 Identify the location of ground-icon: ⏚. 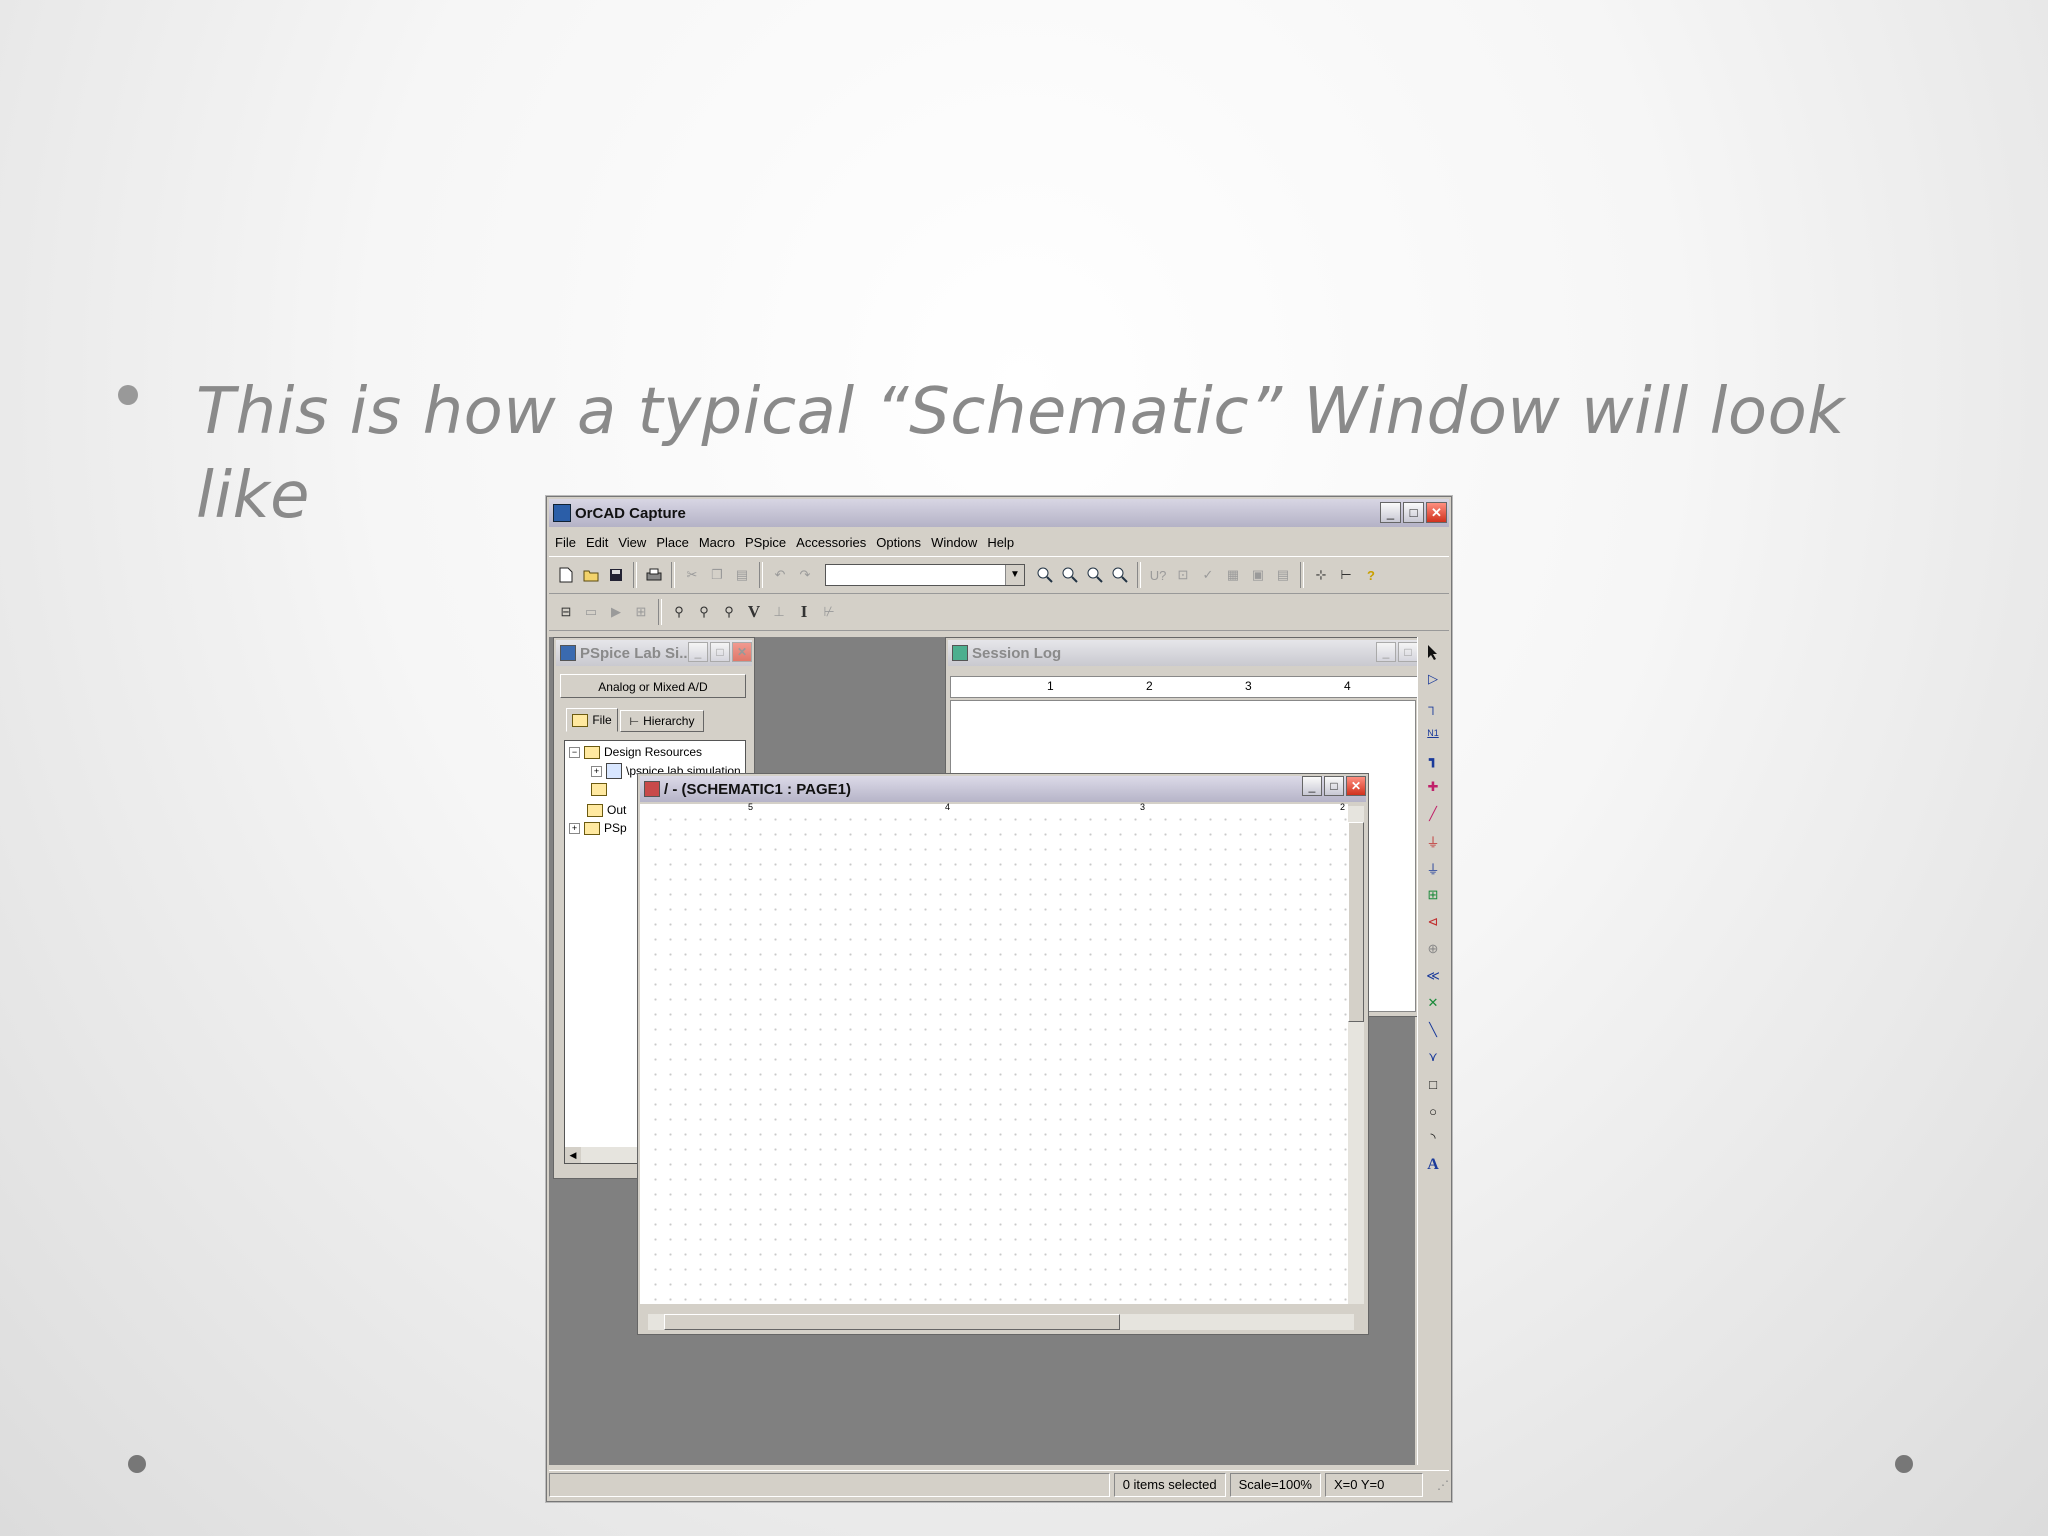
(1433, 868).